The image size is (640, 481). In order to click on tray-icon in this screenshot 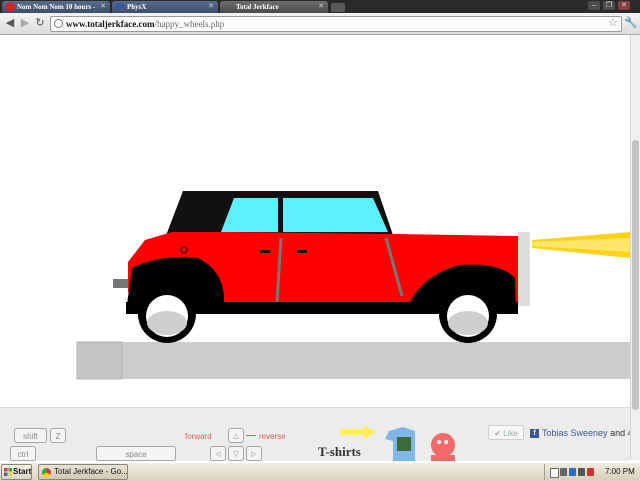, I will do `click(563, 472)`.